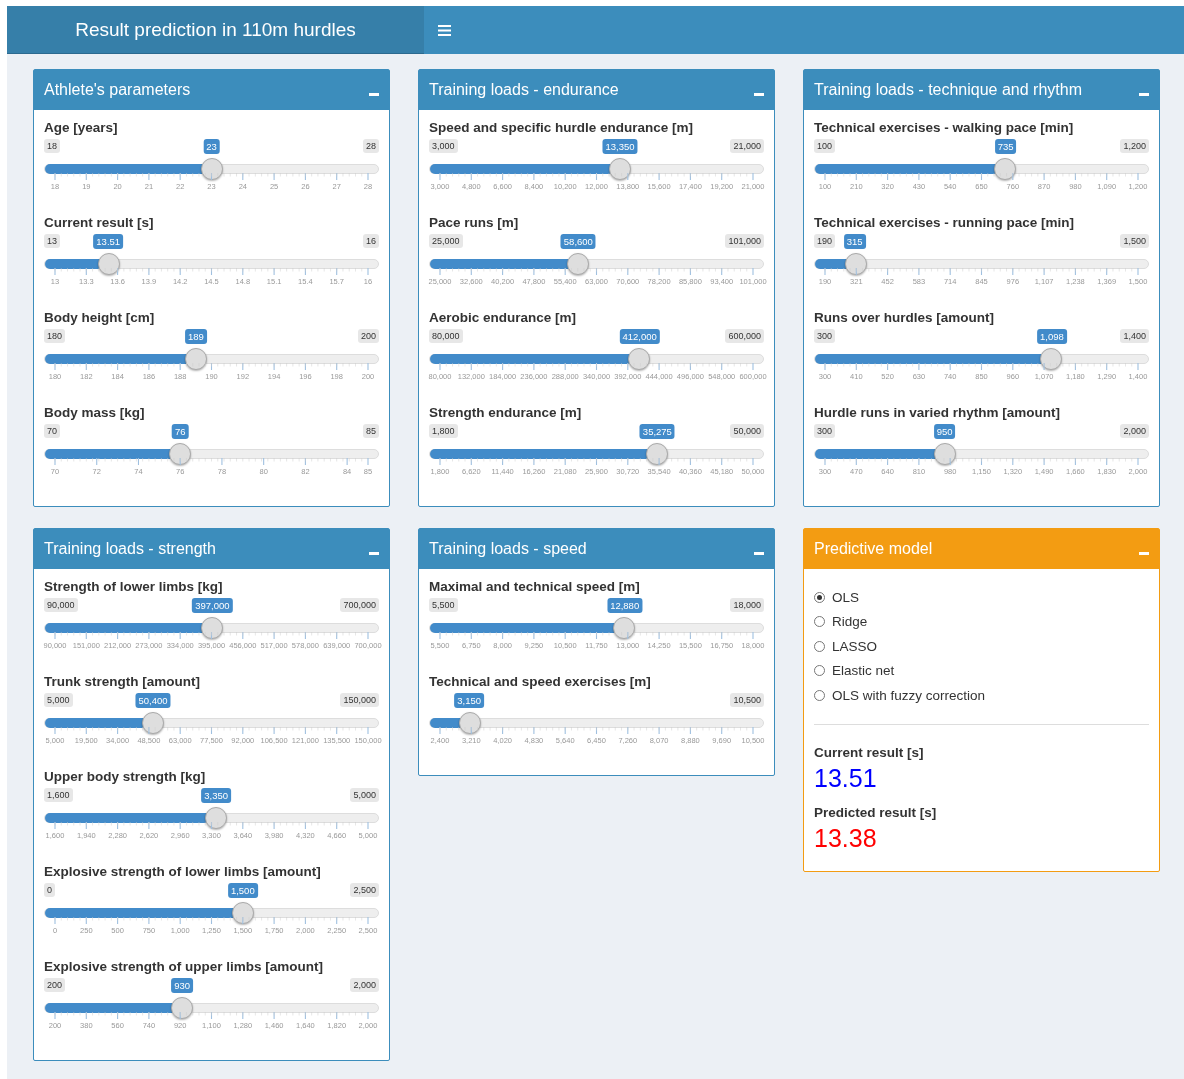 This screenshot has height=1079, width=1184. I want to click on value-label: 58,600, so click(578, 241).